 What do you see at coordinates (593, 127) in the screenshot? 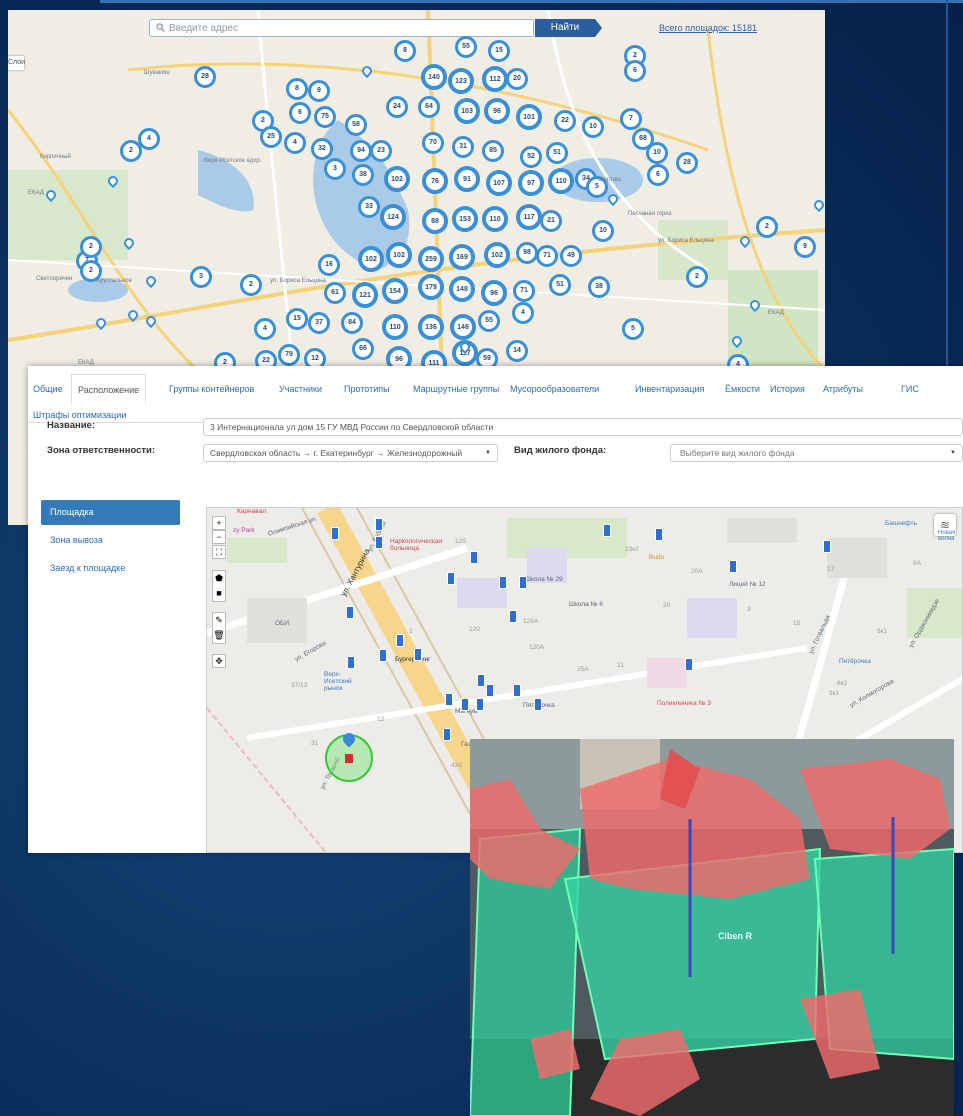
I see `site-cluster-marker: 10` at bounding box center [593, 127].